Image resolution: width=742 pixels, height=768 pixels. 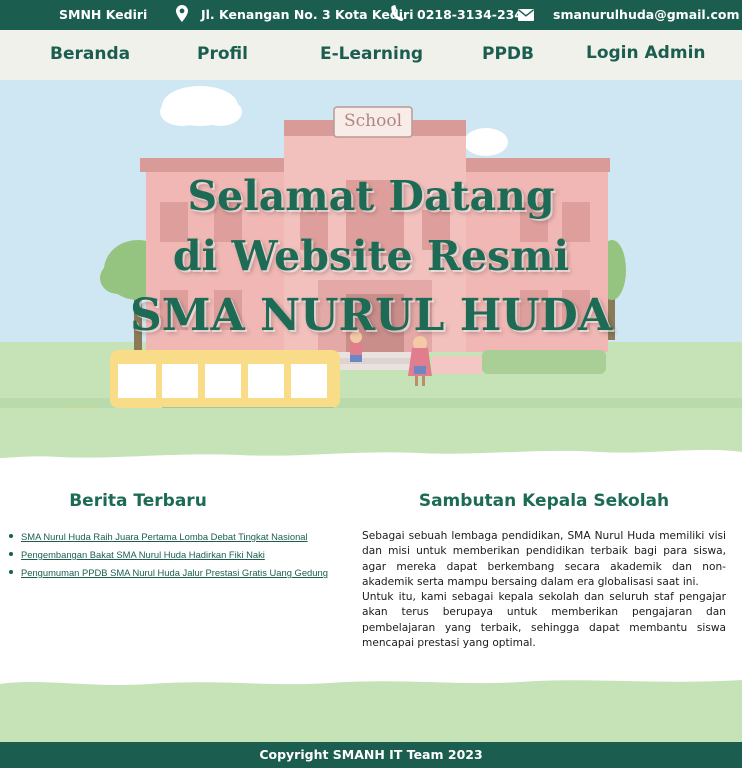 I want to click on hero-title-line-2: di Website Resmi, so click(x=371, y=256).